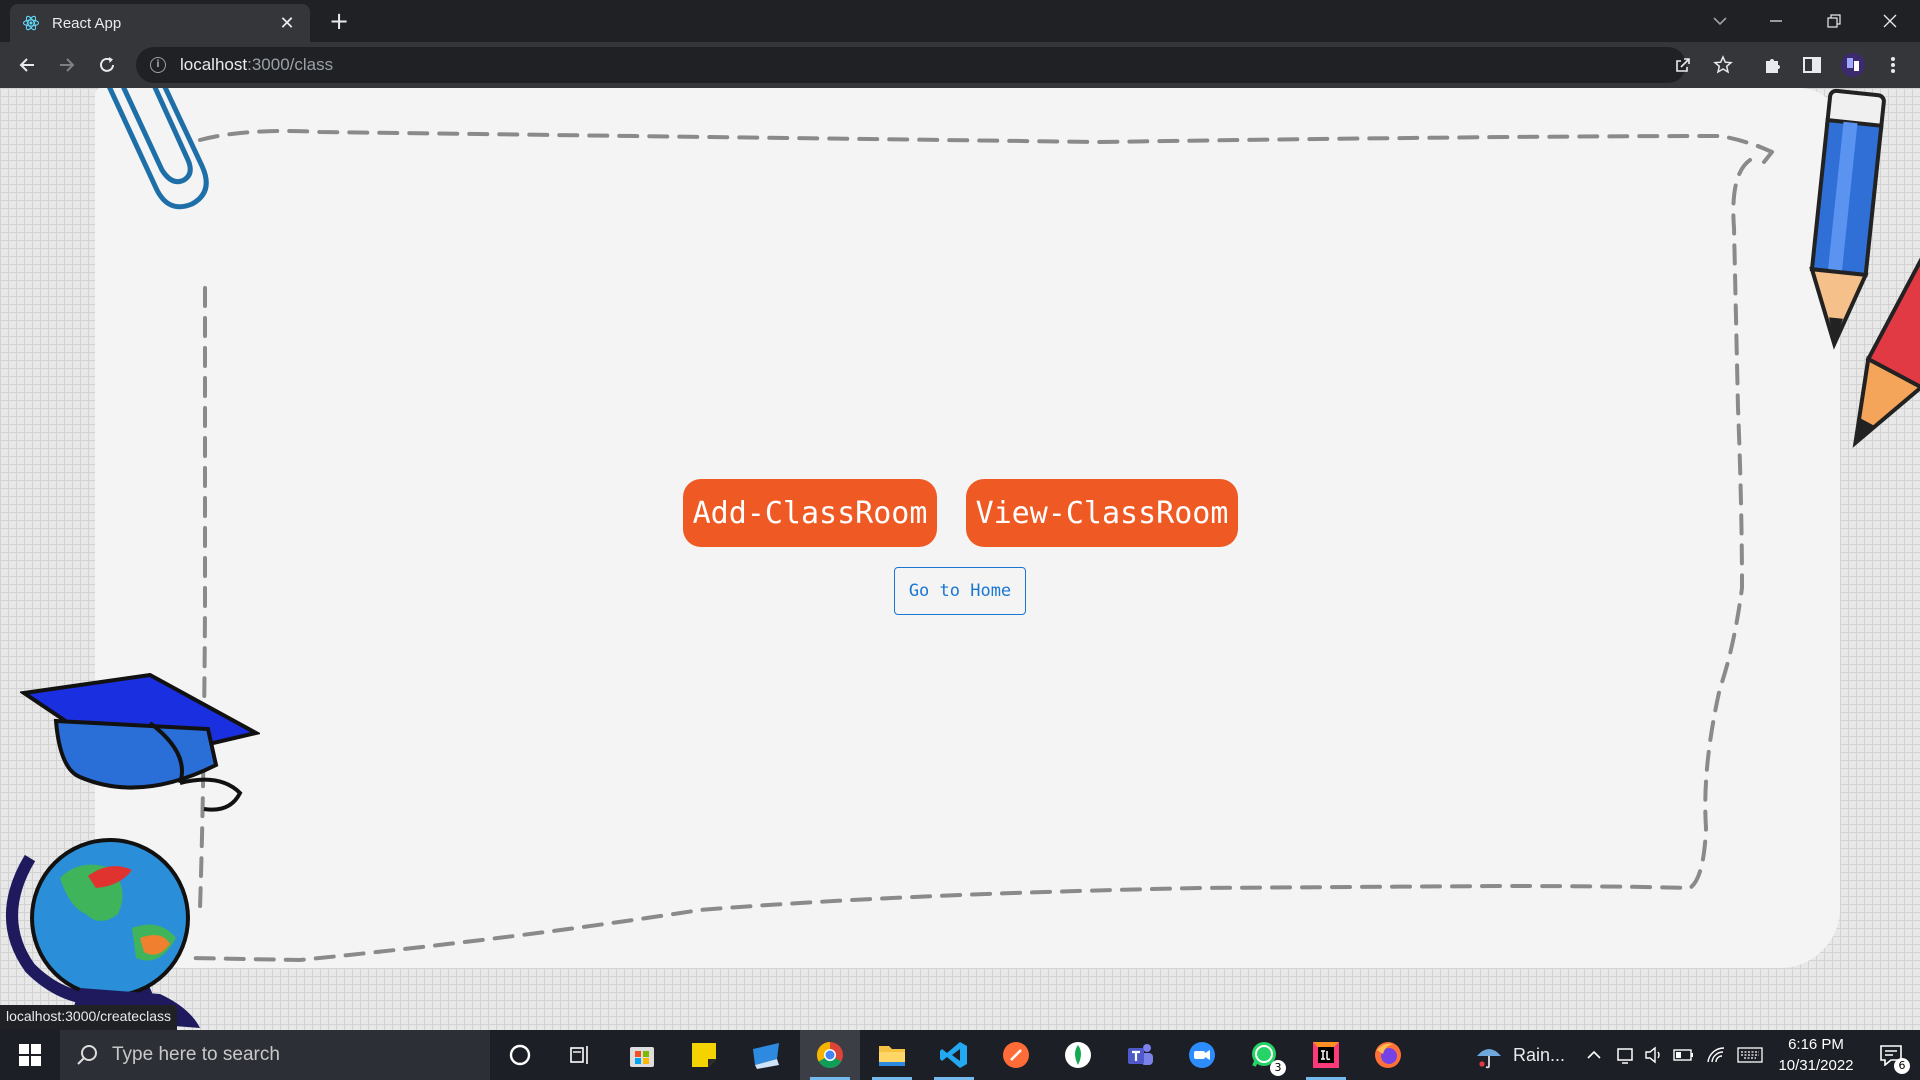 Image resolution: width=1920 pixels, height=1080 pixels. Describe the element at coordinates (158, 65) in the screenshot. I see `site-info-icon: i` at that location.